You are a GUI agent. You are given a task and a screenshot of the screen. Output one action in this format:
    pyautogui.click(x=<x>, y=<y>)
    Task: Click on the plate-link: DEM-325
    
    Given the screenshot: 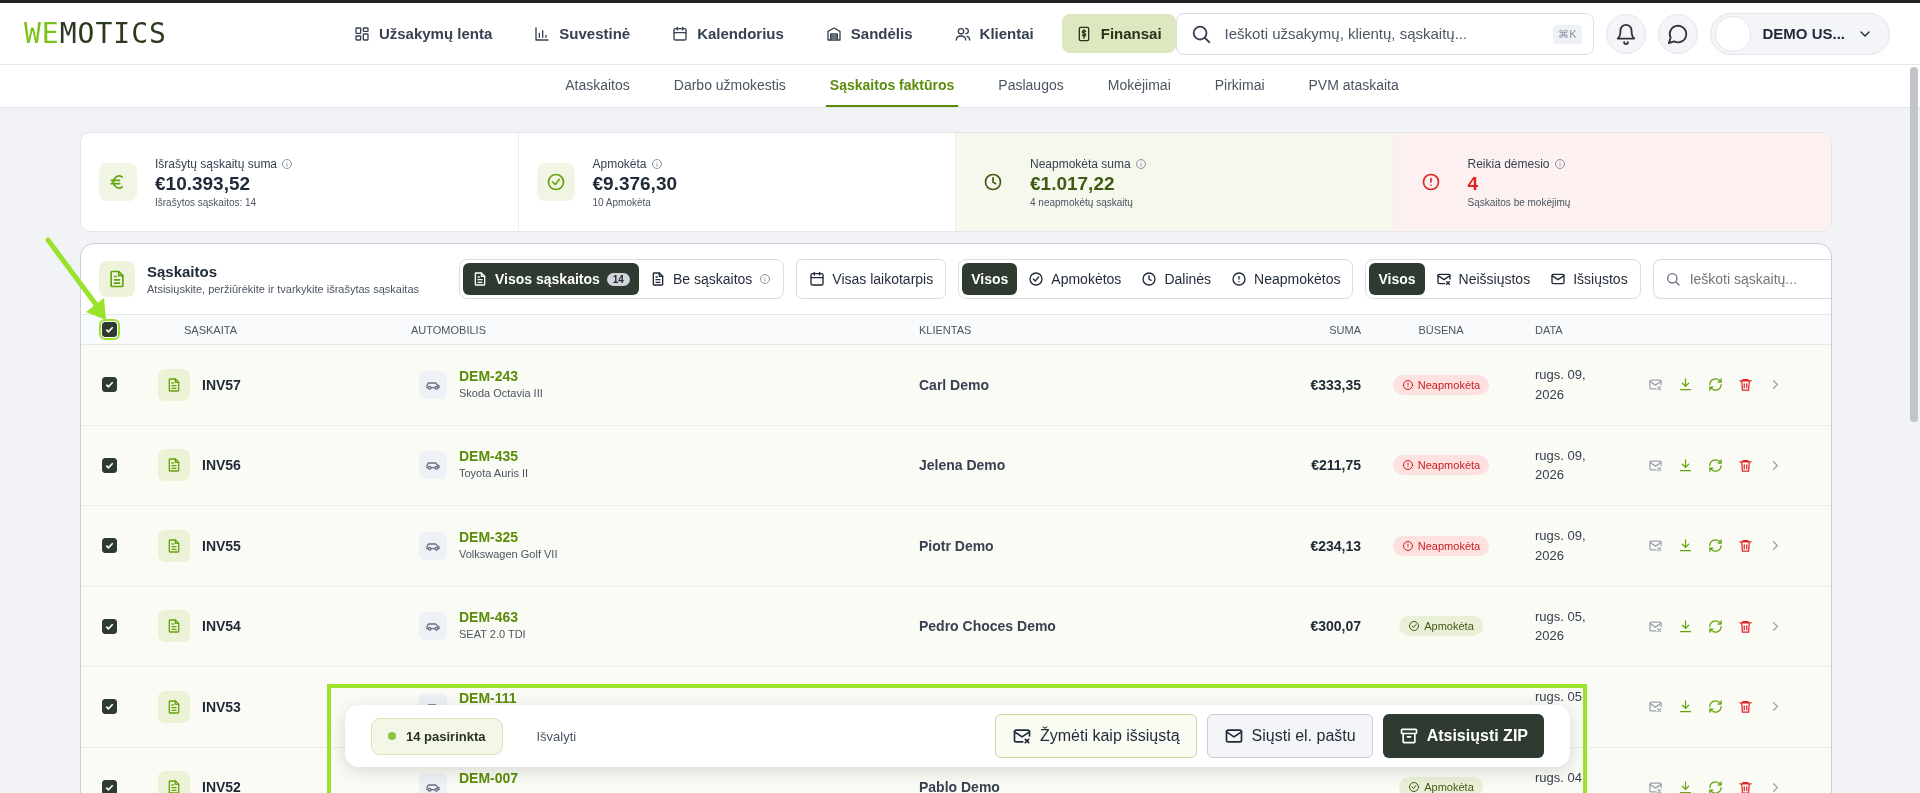 What is the action you would take?
    pyautogui.click(x=508, y=536)
    